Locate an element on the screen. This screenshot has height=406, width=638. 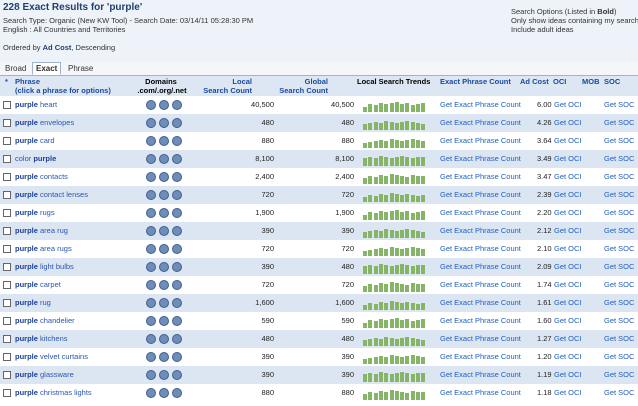
col-exact-phrase-count: Exact Phrase Count is located at coordinates (475, 81).